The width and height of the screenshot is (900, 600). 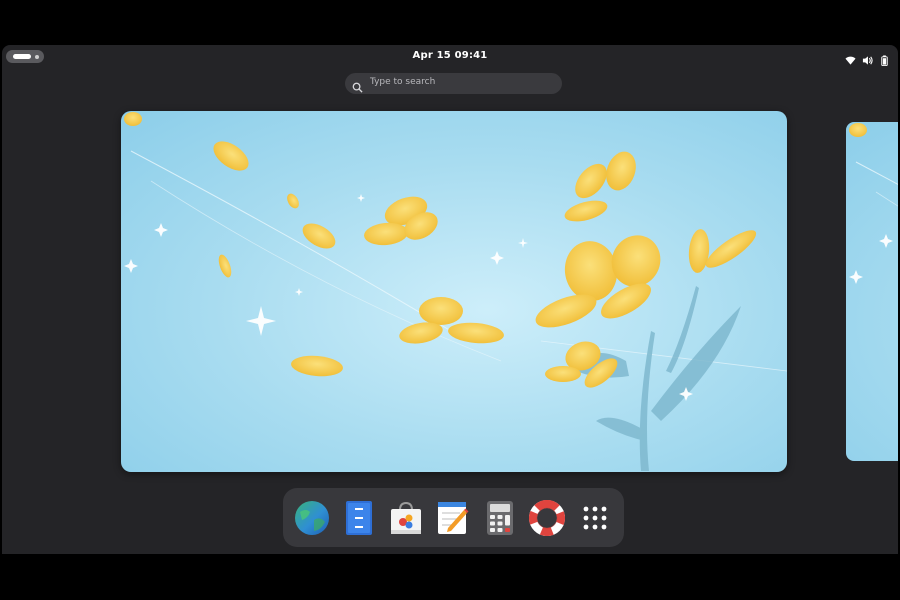 What do you see at coordinates (453, 83) in the screenshot?
I see `search-entry: Type to search` at bounding box center [453, 83].